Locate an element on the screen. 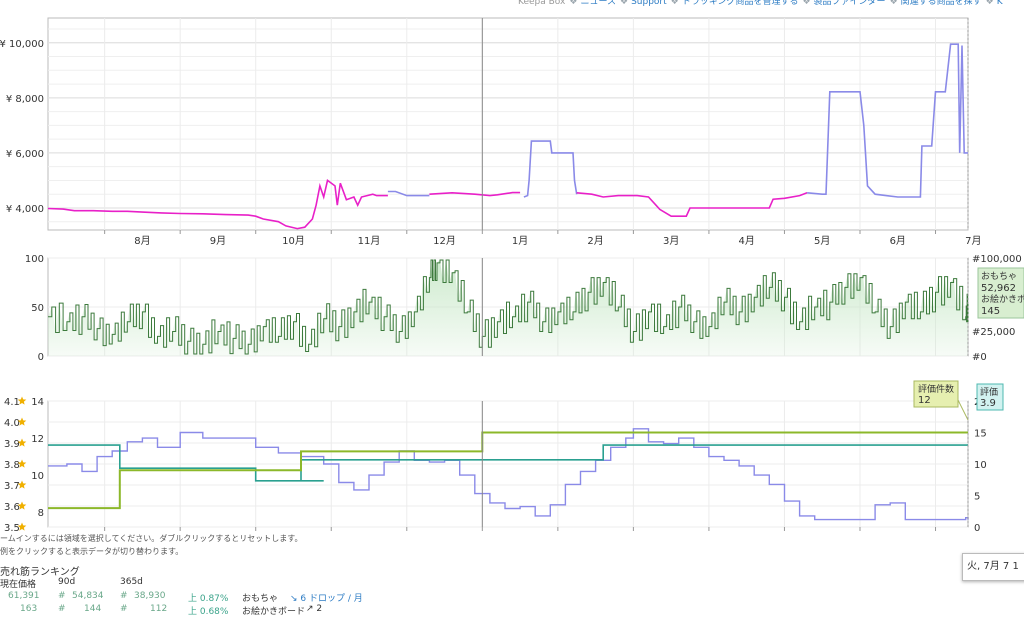  month-tick-label: 7月 is located at coordinates (973, 241).